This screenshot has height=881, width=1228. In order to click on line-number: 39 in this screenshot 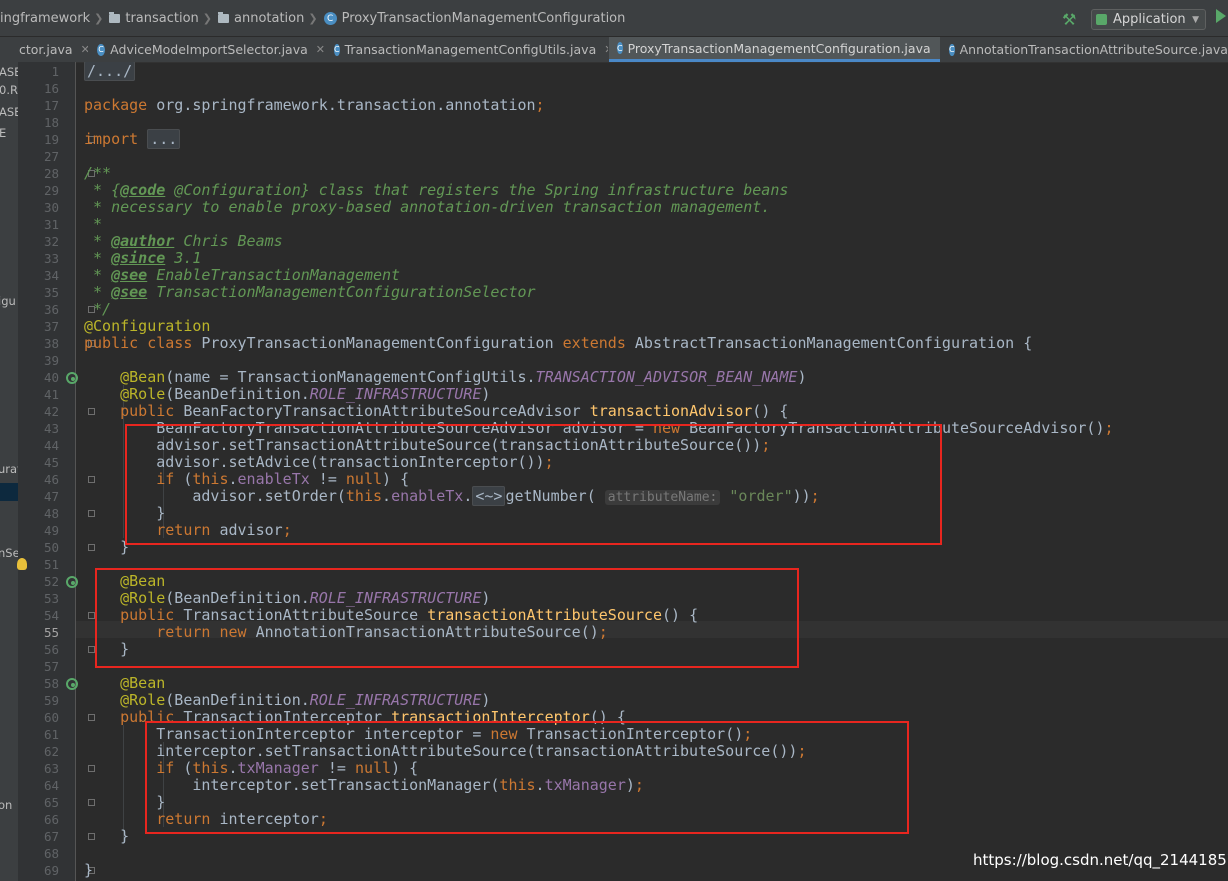, I will do `click(51, 360)`.